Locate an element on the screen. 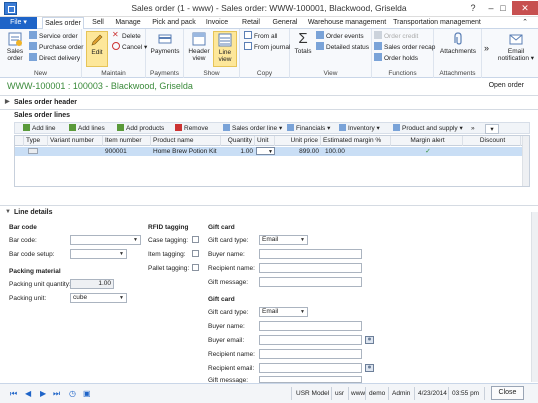 This screenshot has height=403, width=538. col-variant-number: Variant number is located at coordinates (75, 141).